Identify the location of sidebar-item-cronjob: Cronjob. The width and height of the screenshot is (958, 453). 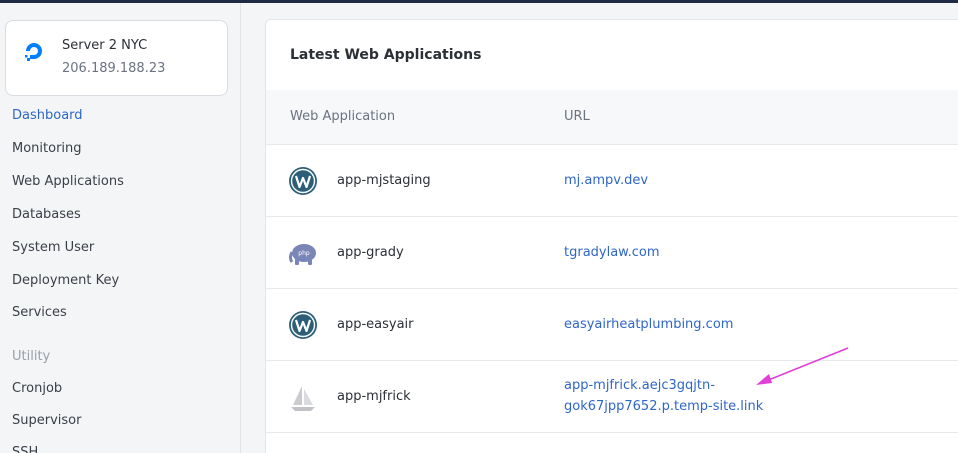
(37, 388).